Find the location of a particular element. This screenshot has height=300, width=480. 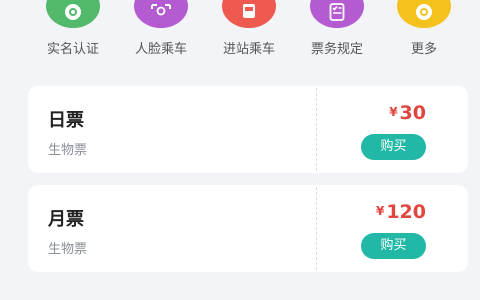

price-value: 30 is located at coordinates (412, 113).